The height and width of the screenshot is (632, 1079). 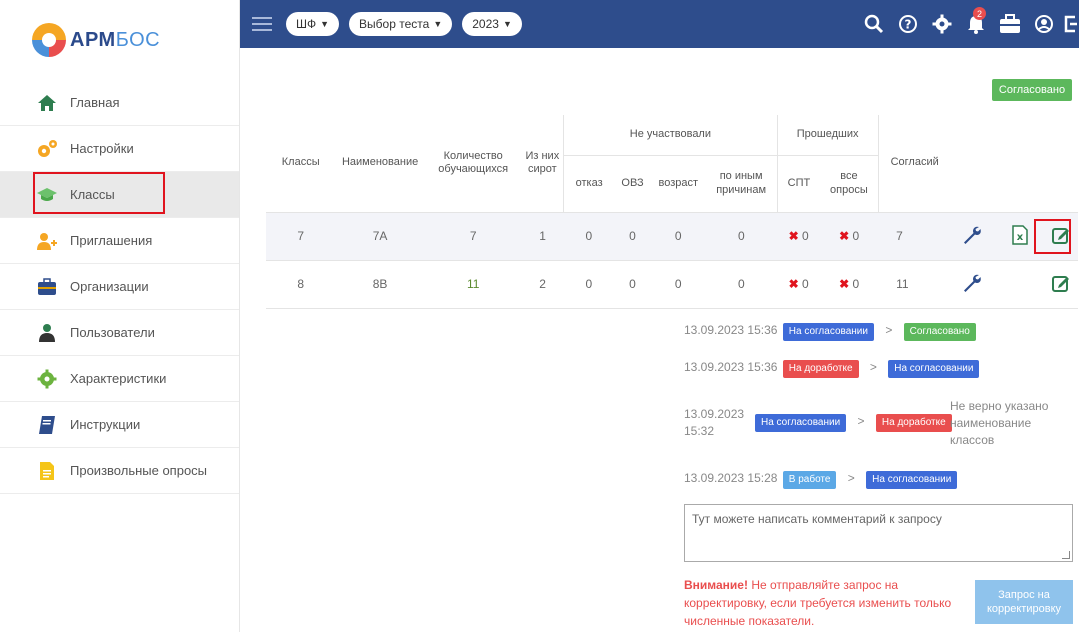 I want to click on sidebar-item-instructions: Инструкции, so click(x=119, y=425).